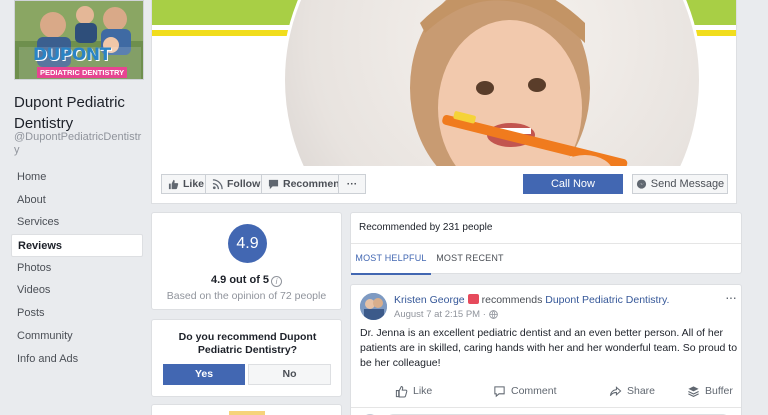 The width and height of the screenshot is (768, 415). I want to click on comment-row, so click(546, 411).